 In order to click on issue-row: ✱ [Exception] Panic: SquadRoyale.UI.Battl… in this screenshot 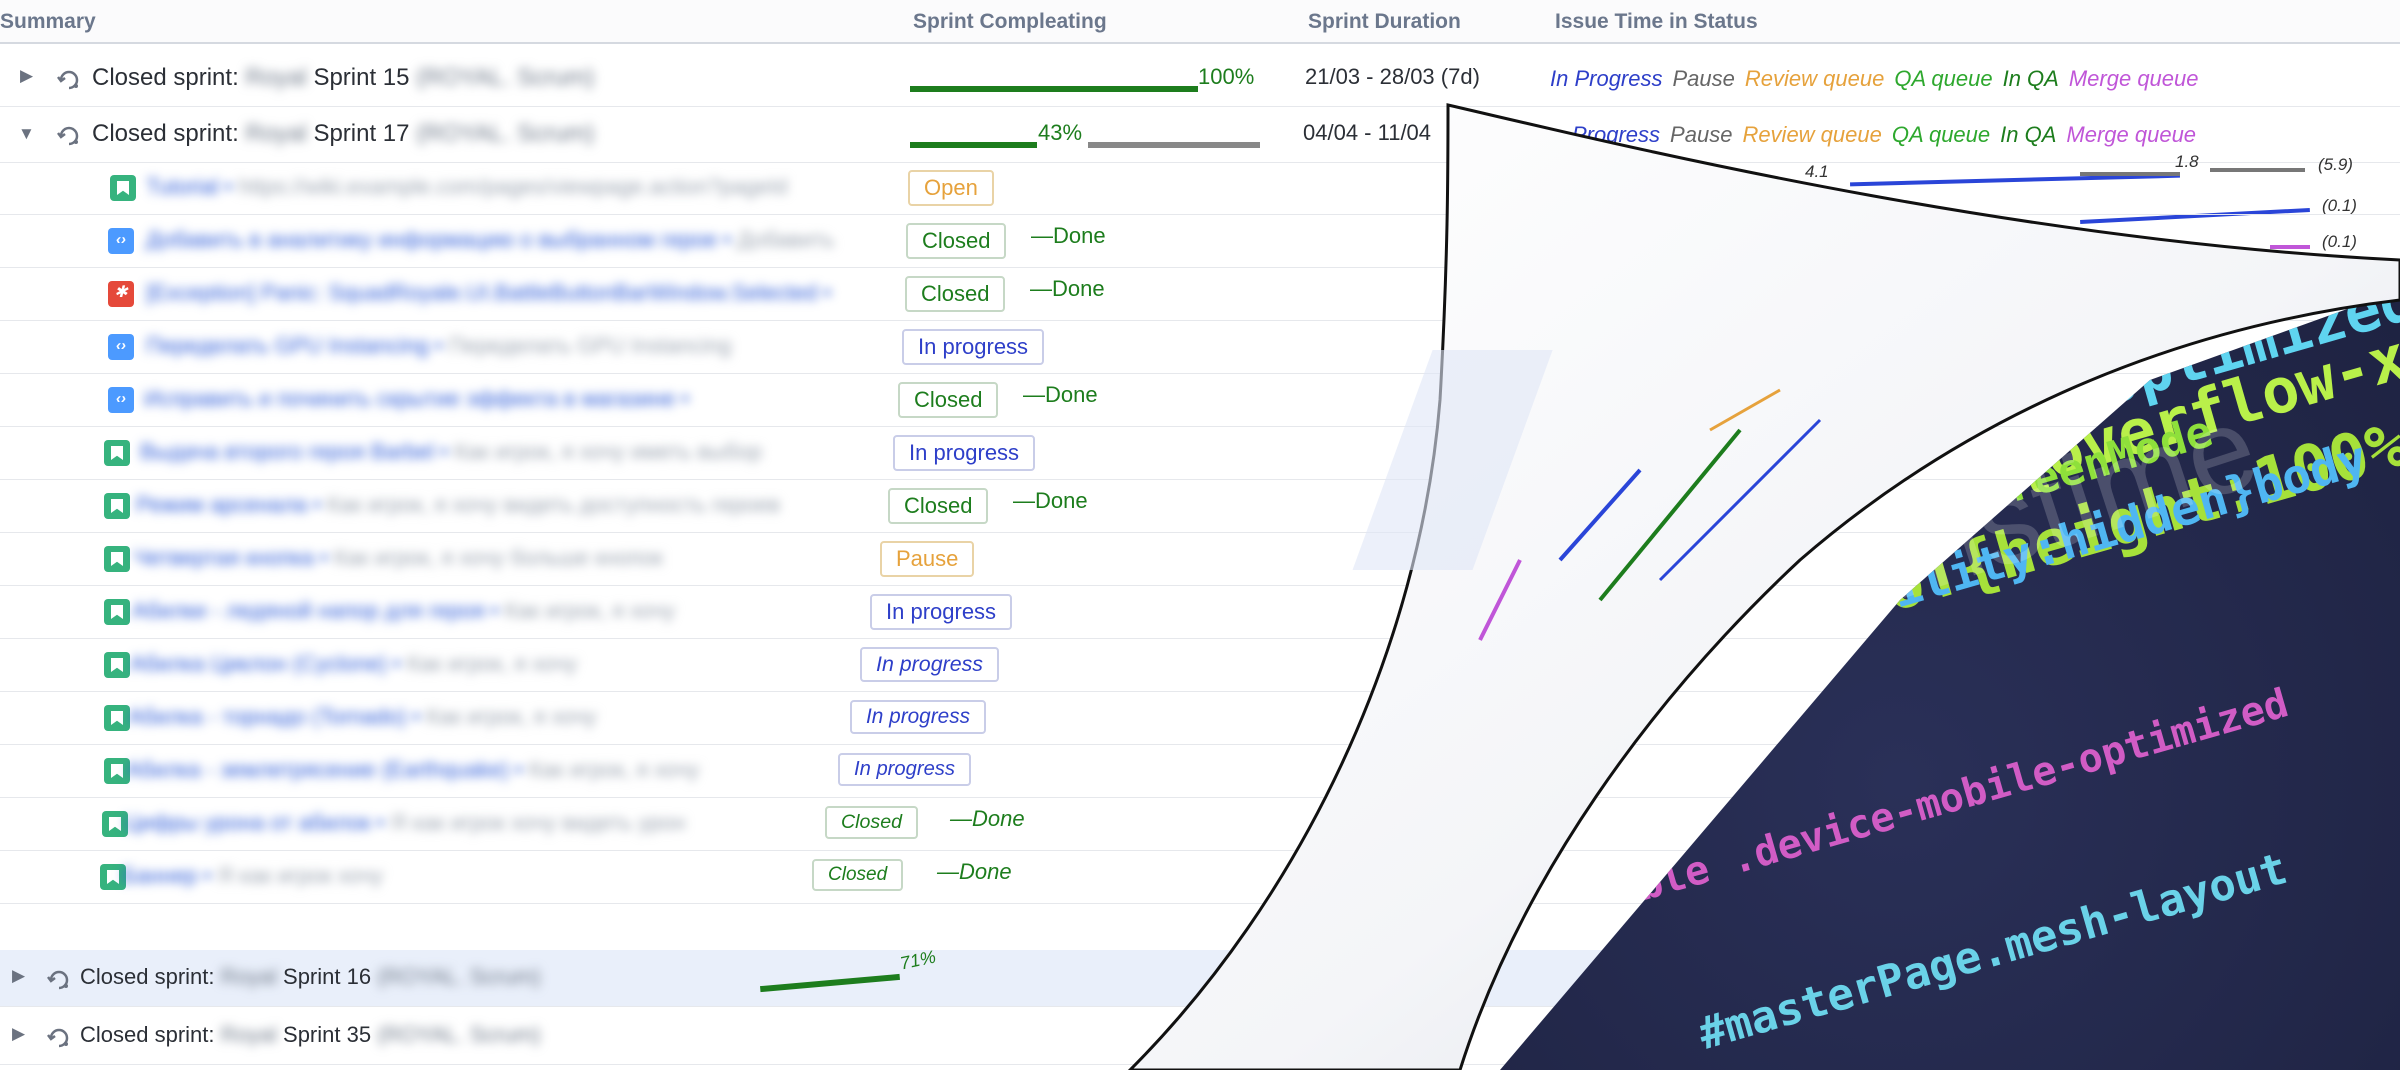, I will do `click(1200, 294)`.